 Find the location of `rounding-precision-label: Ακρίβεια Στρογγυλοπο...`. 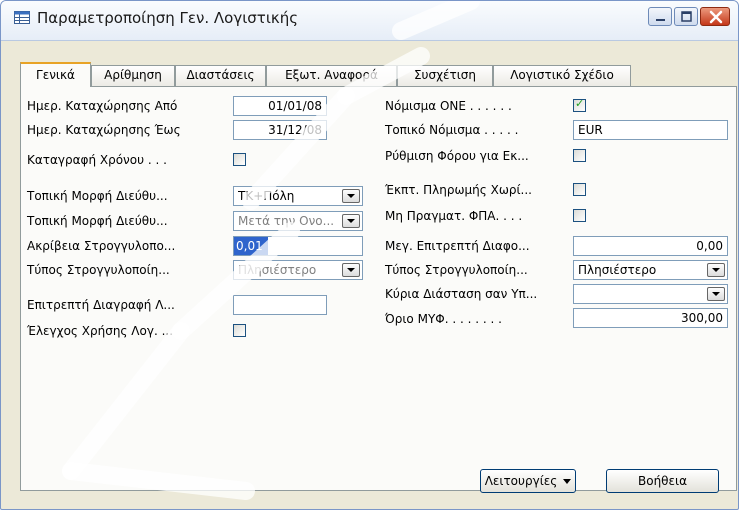

rounding-precision-label: Ακρίβεια Στρογγυλοπο... is located at coordinates (101, 246).